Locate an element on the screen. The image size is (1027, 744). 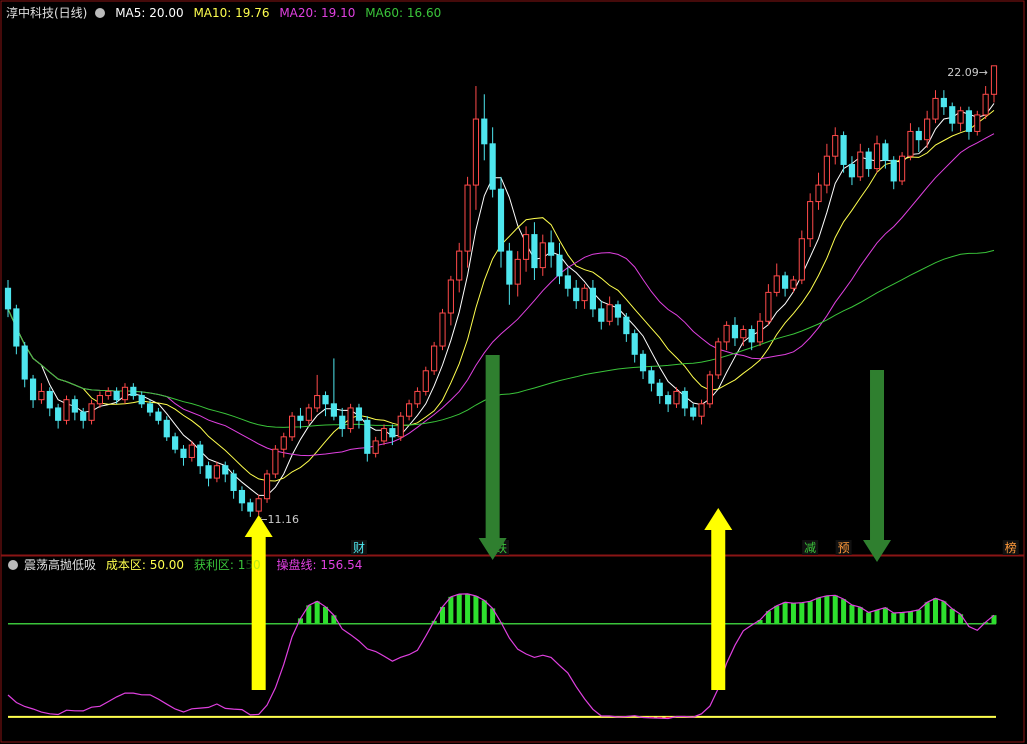
high-price-label: 22.09→ is located at coordinates (967, 72).